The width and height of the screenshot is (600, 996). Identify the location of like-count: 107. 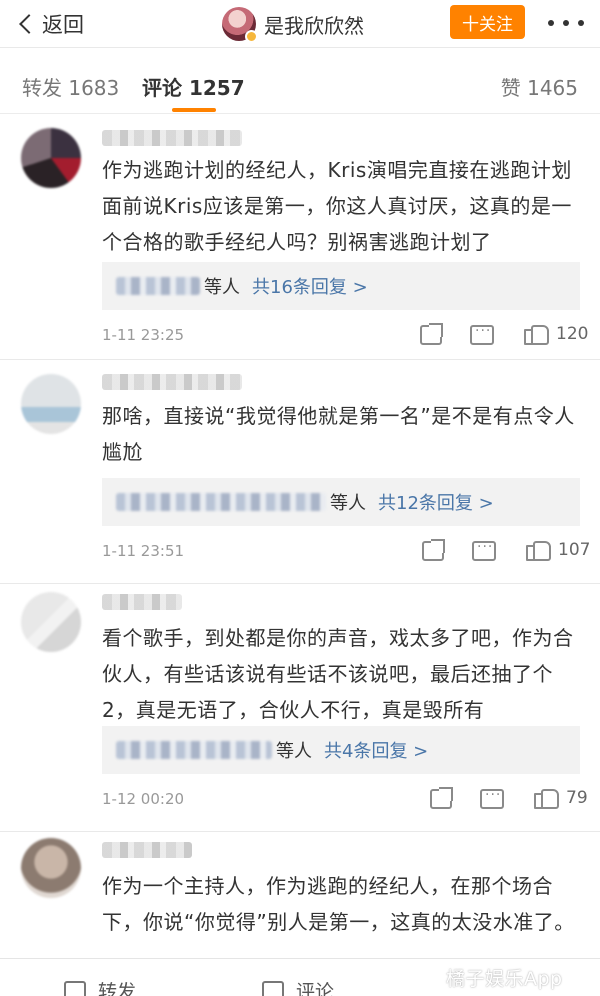
(574, 550).